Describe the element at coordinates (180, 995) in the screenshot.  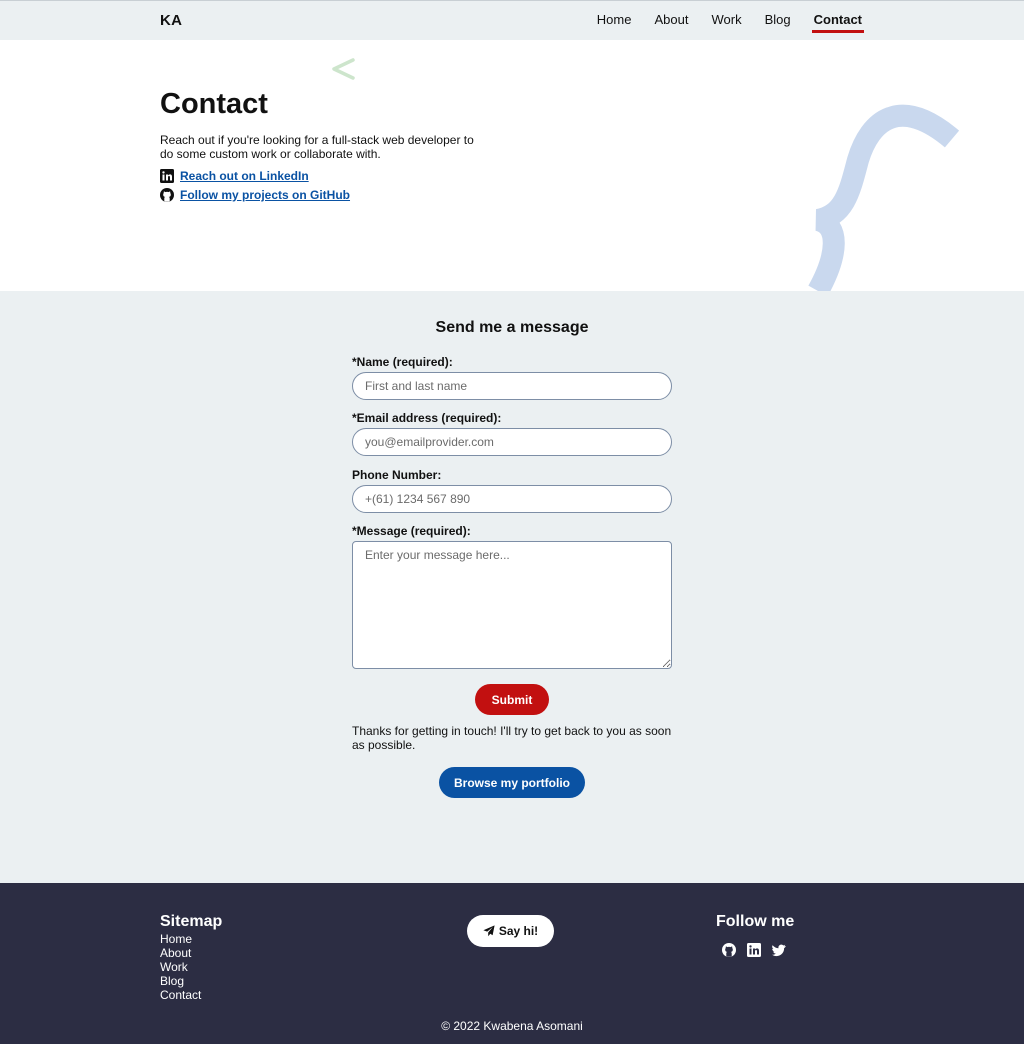
I see `sitemap-link-contact: Contact` at that location.